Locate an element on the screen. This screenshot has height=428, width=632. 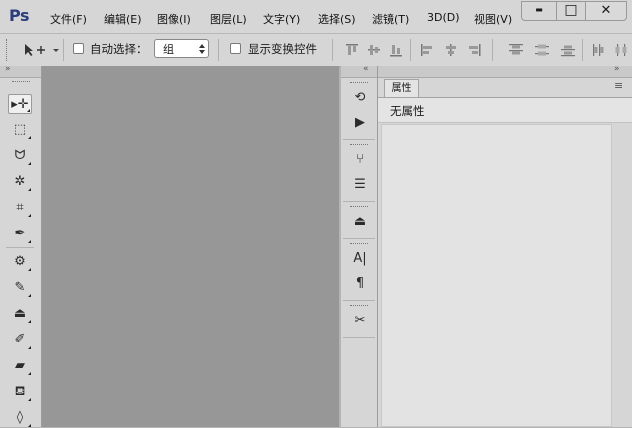
marquee-tool-button: ⬚ is located at coordinates (20, 130).